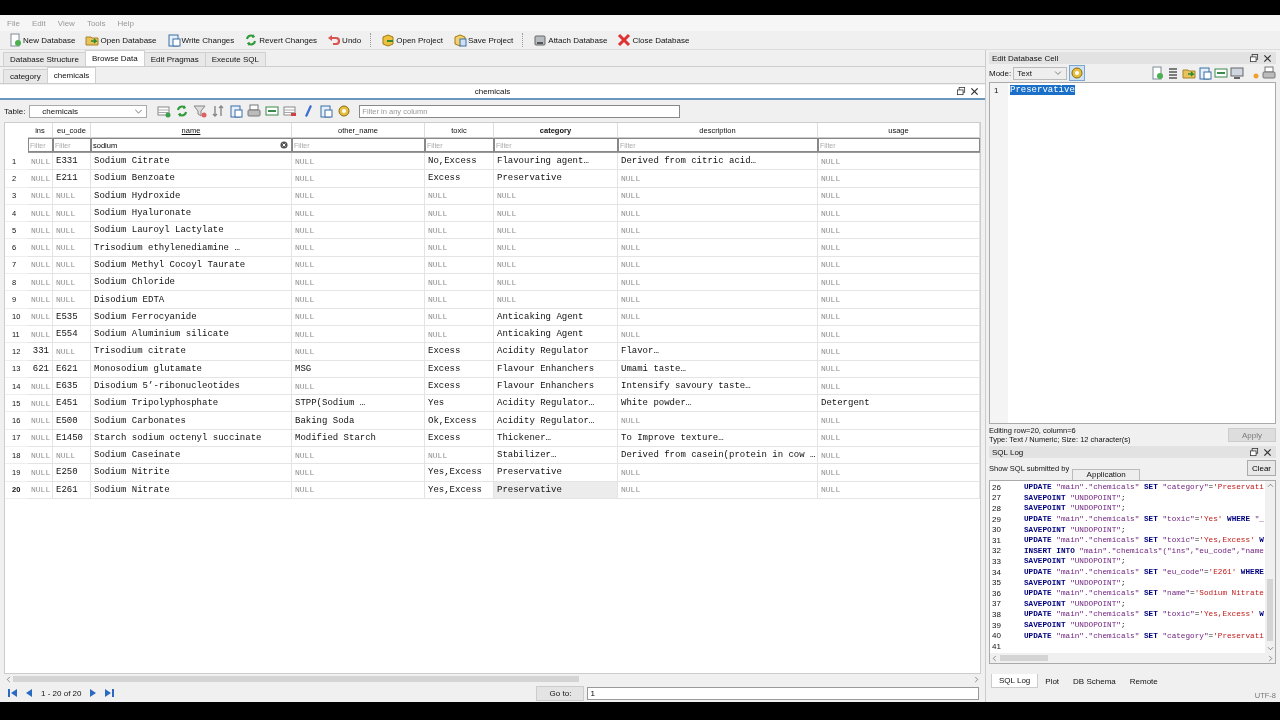 This screenshot has height=720, width=1280. What do you see at coordinates (191, 473) in the screenshot?
I see `table-cell: Sodium Nitrite` at bounding box center [191, 473].